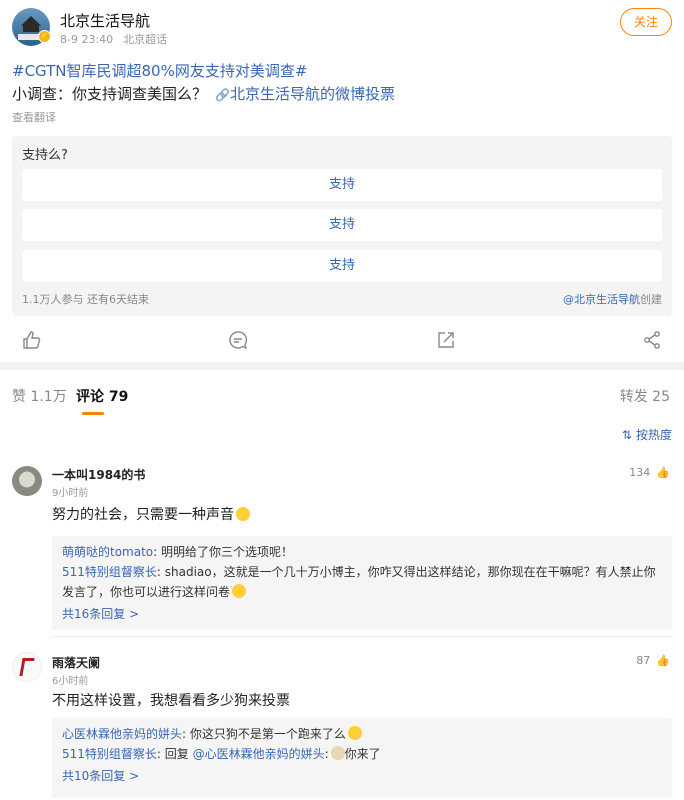 The height and width of the screenshot is (800, 684). What do you see at coordinates (87, 39) in the screenshot?
I see `post-time: 8-9 23:40` at bounding box center [87, 39].